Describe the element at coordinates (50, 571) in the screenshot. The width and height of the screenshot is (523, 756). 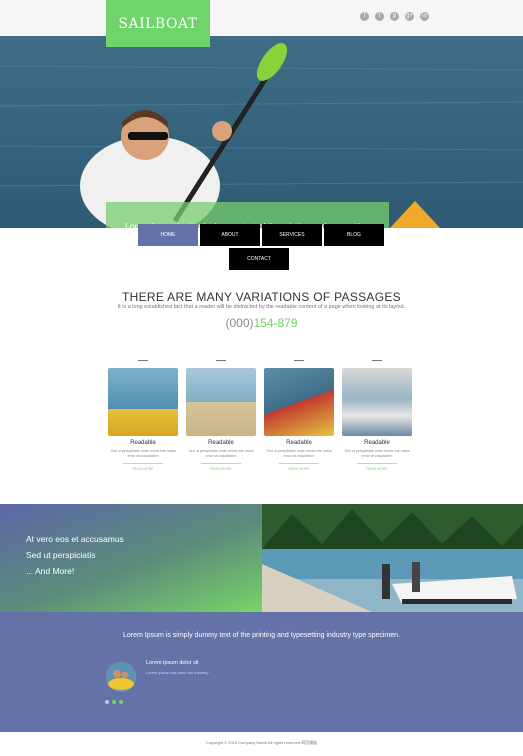
I see `promo-line: ... And More!` at that location.